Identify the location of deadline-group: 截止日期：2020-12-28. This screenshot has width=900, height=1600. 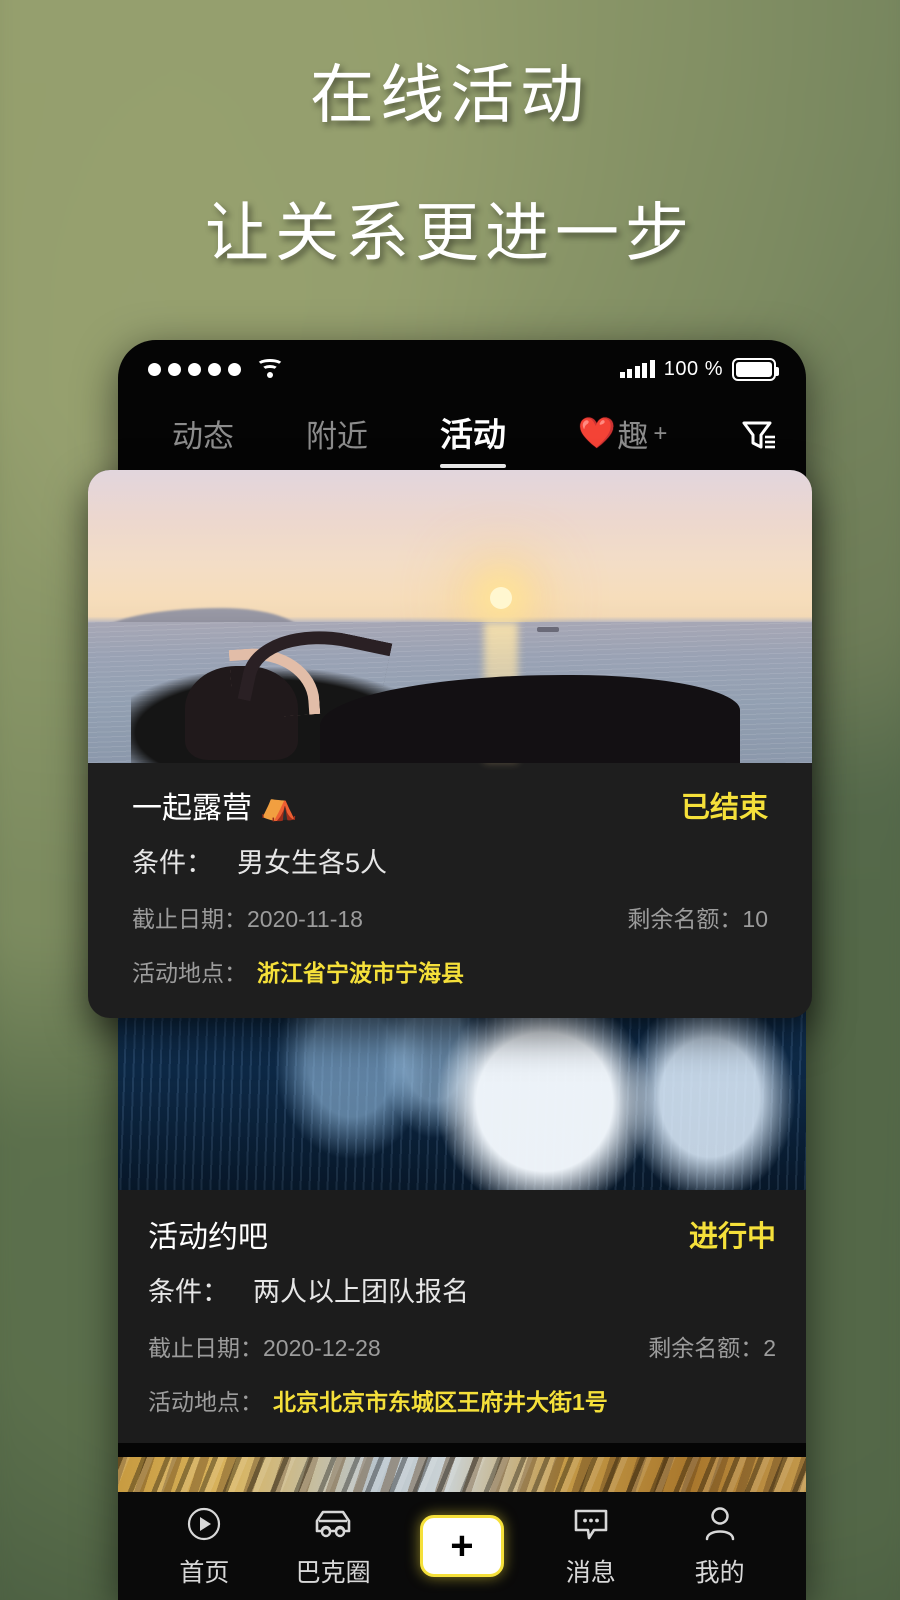
(264, 1346).